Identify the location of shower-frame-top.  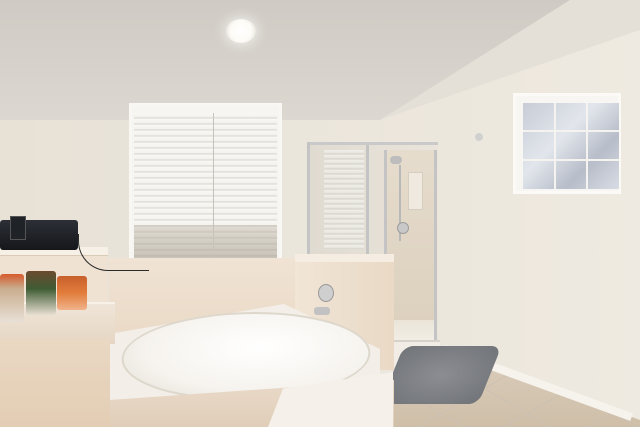
(372, 143).